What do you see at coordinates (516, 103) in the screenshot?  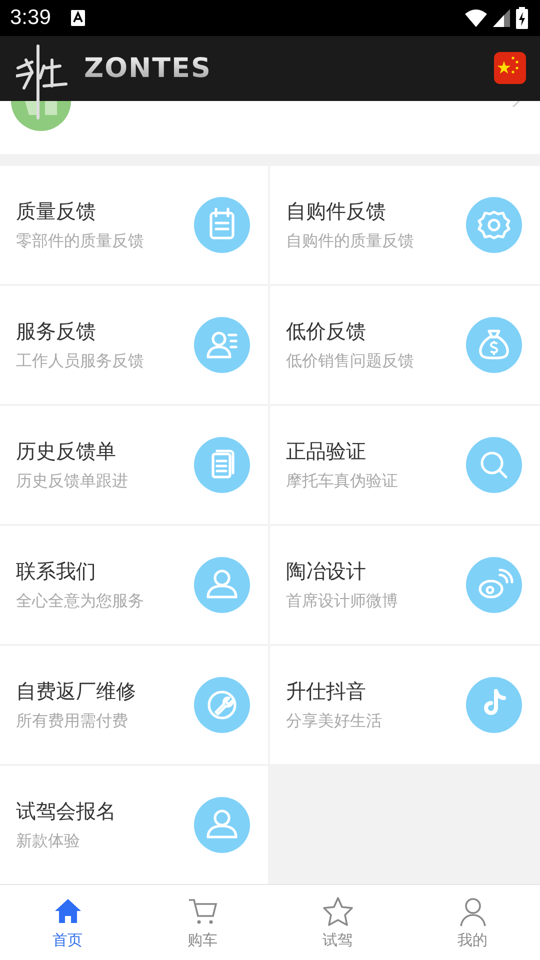 I see `chevron-icon` at bounding box center [516, 103].